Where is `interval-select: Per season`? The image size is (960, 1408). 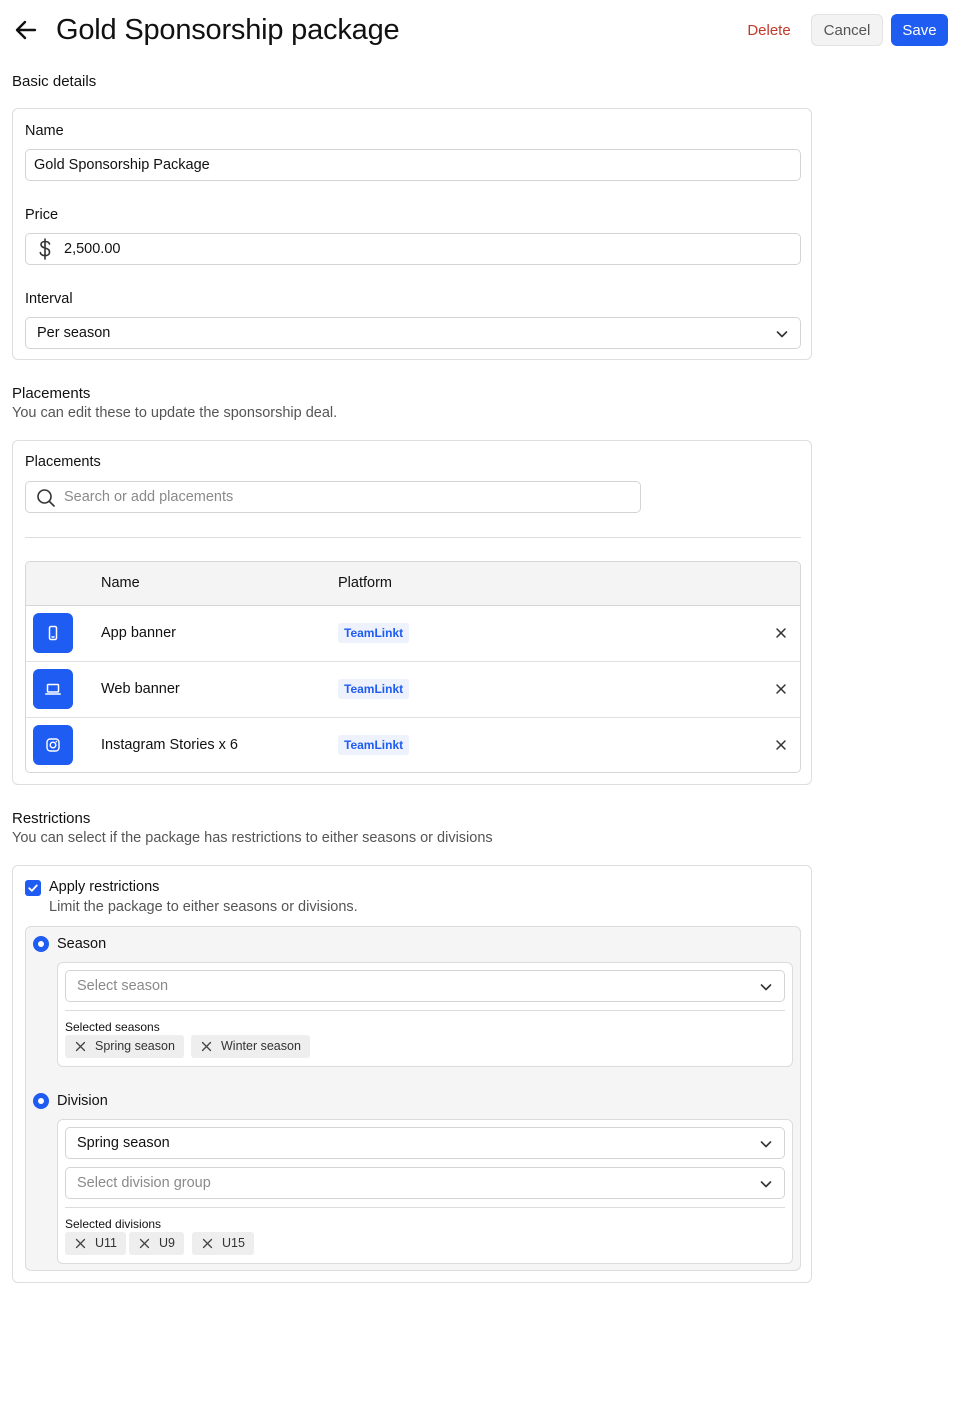
interval-select: Per season is located at coordinates (413, 333).